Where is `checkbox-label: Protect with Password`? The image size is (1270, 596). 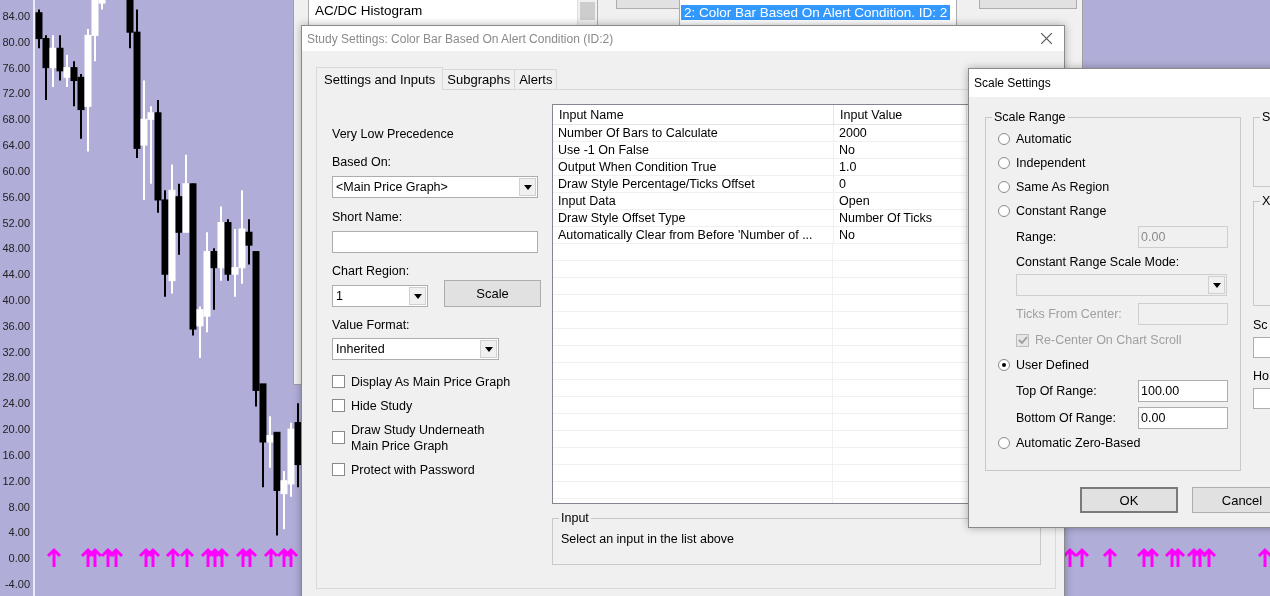
checkbox-label: Protect with Password is located at coordinates (413, 470).